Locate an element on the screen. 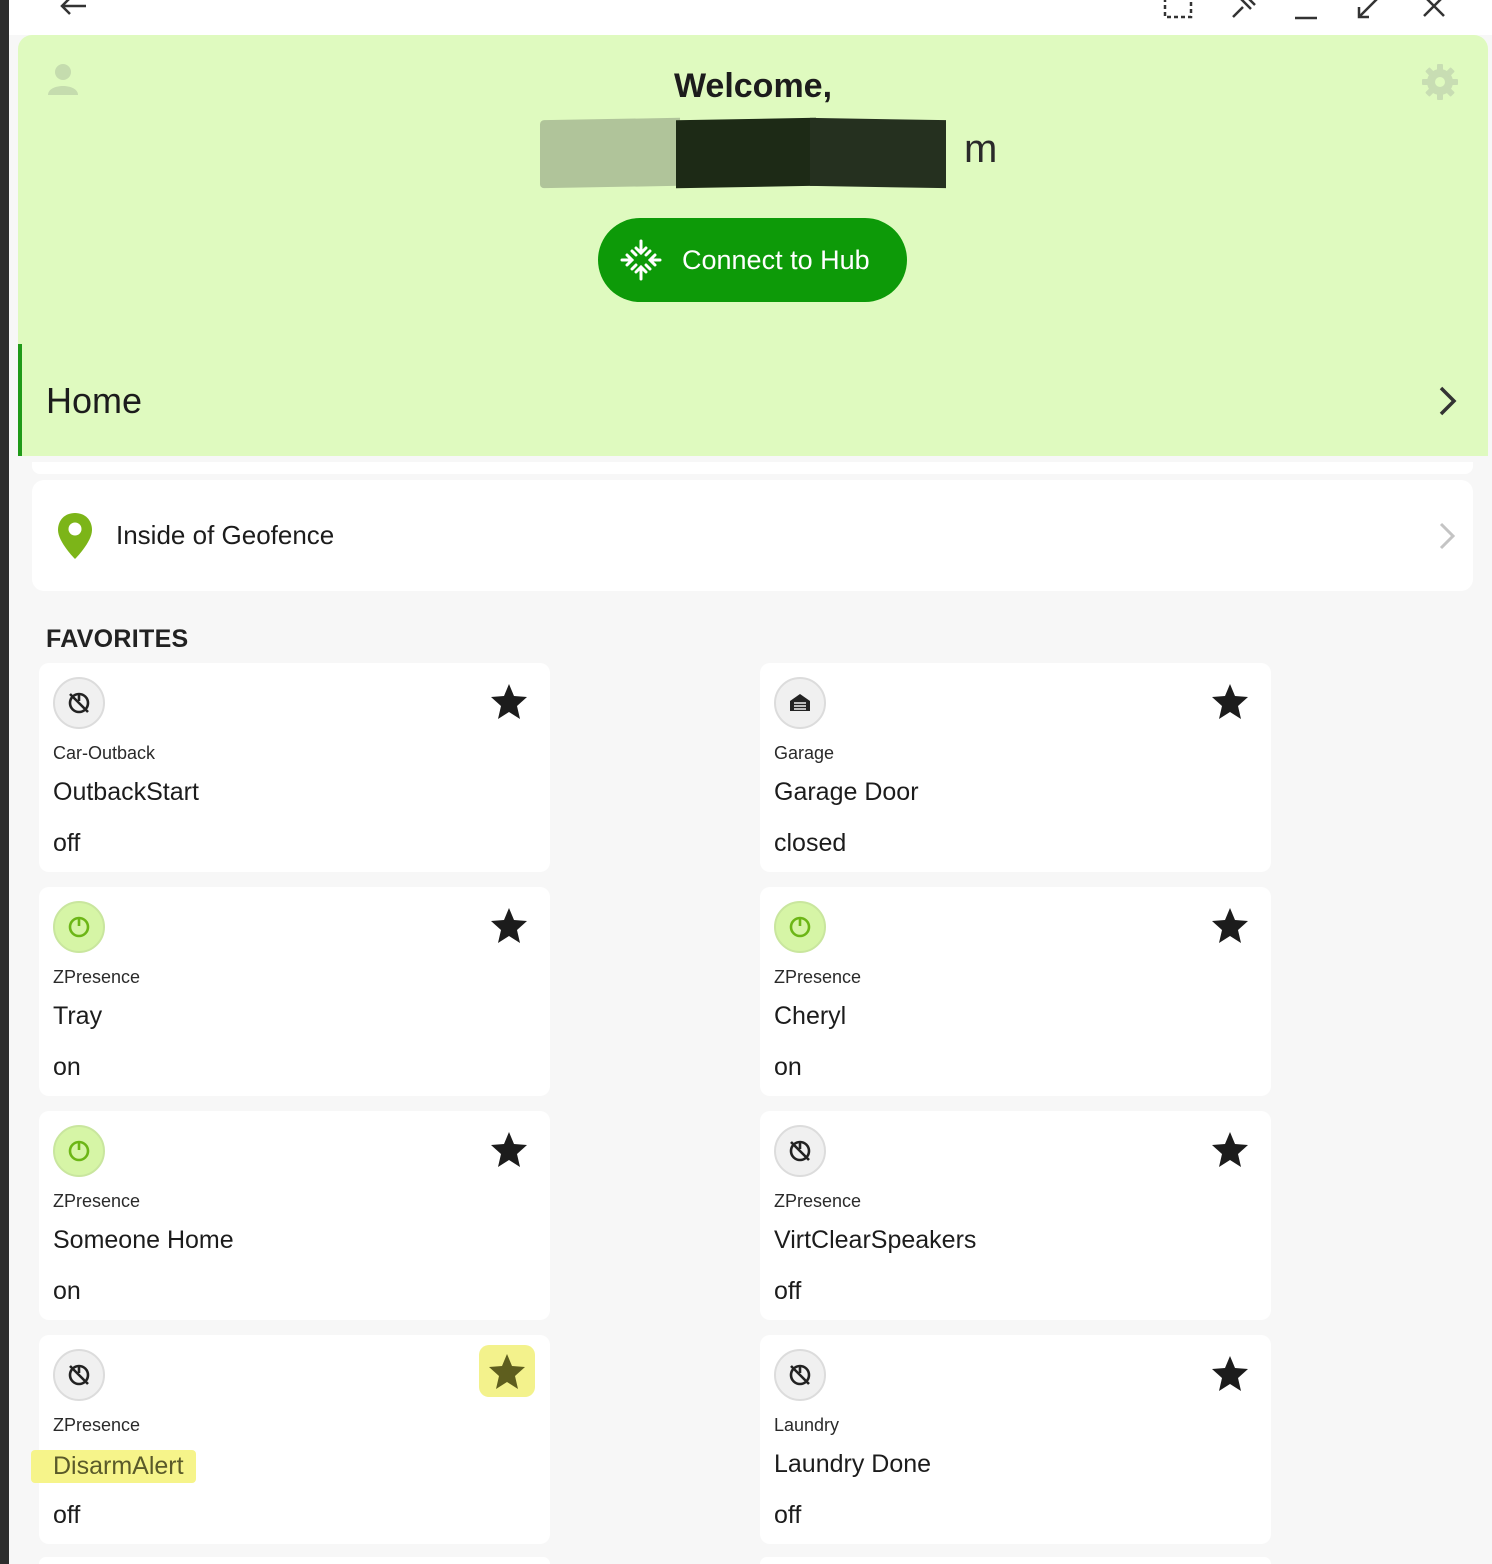 This screenshot has height=1564, width=1492. screenshot-icon is located at coordinates (1178, 13).